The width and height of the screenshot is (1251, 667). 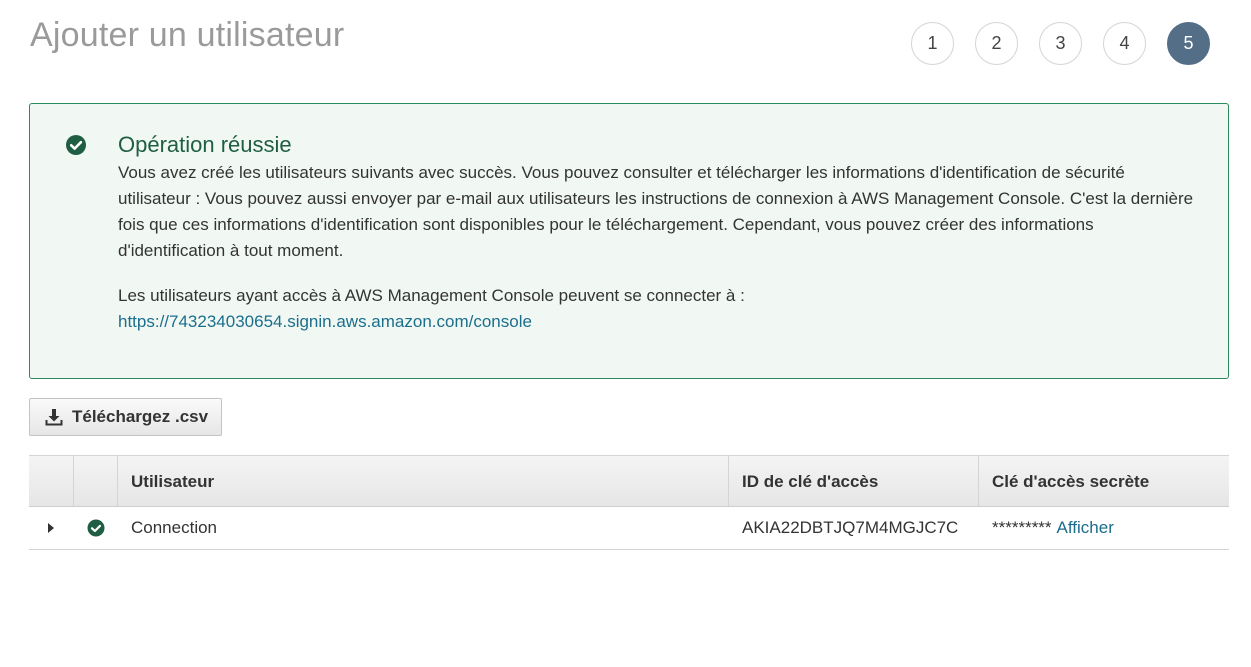 I want to click on show-secret-link: Afficher, so click(x=1085, y=528).